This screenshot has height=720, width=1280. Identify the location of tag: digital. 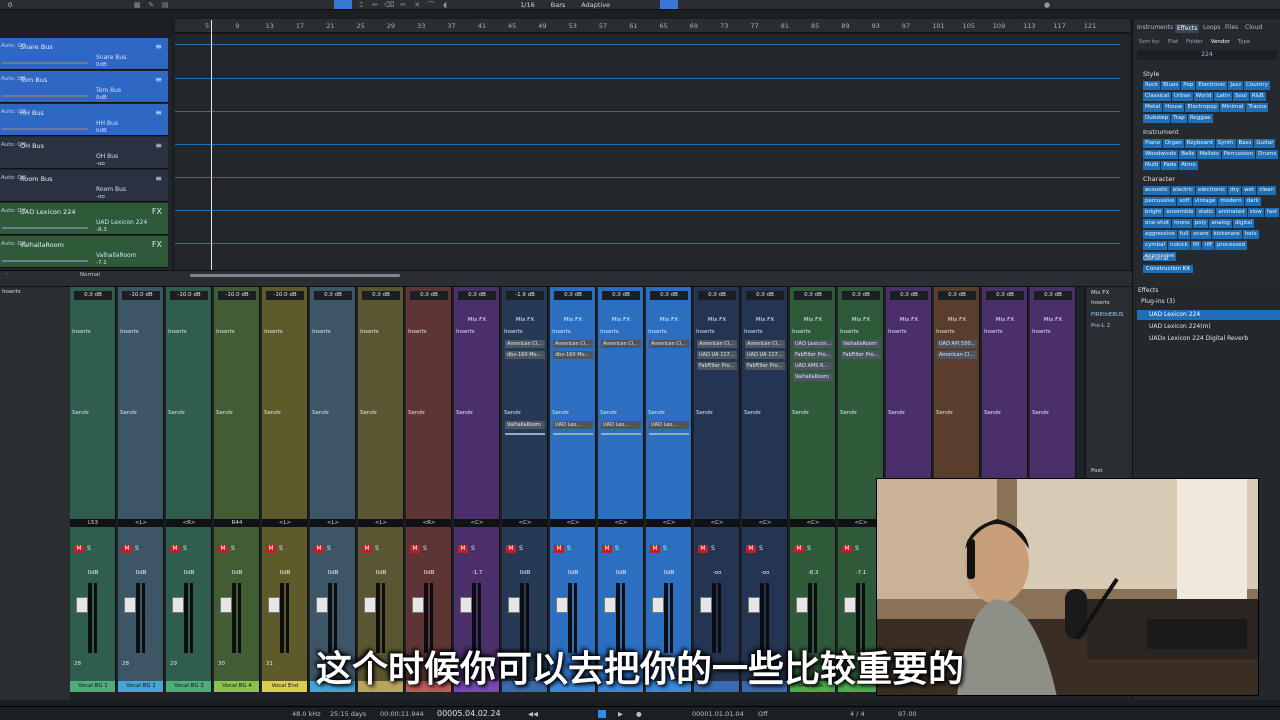
(1243, 223).